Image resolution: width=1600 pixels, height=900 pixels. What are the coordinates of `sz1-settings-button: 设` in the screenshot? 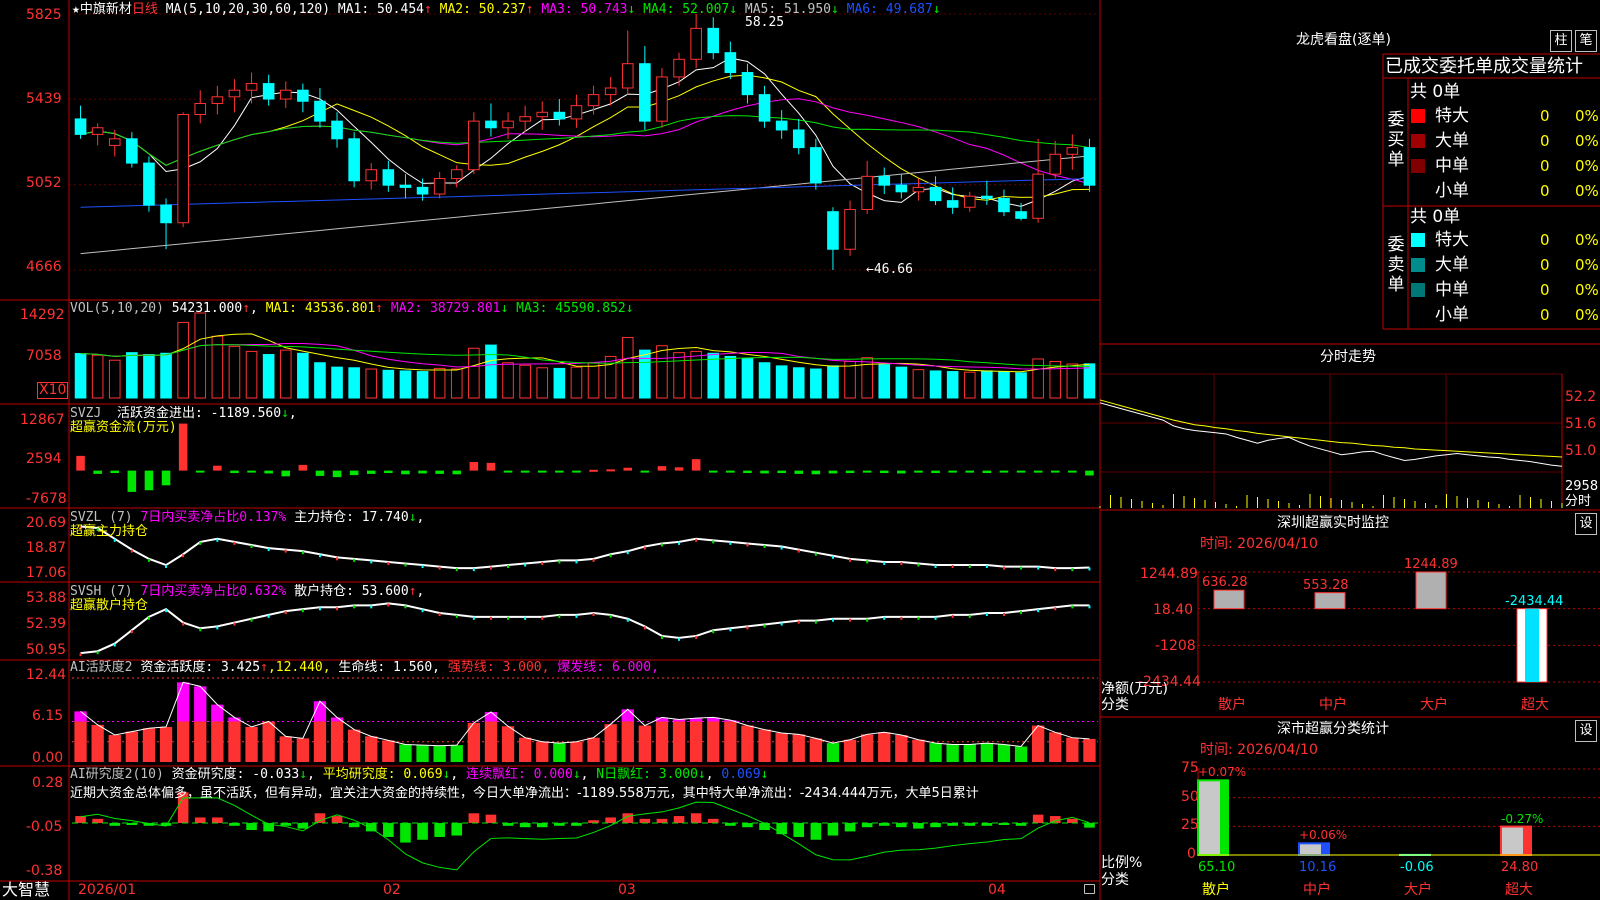 It's located at (1586, 524).